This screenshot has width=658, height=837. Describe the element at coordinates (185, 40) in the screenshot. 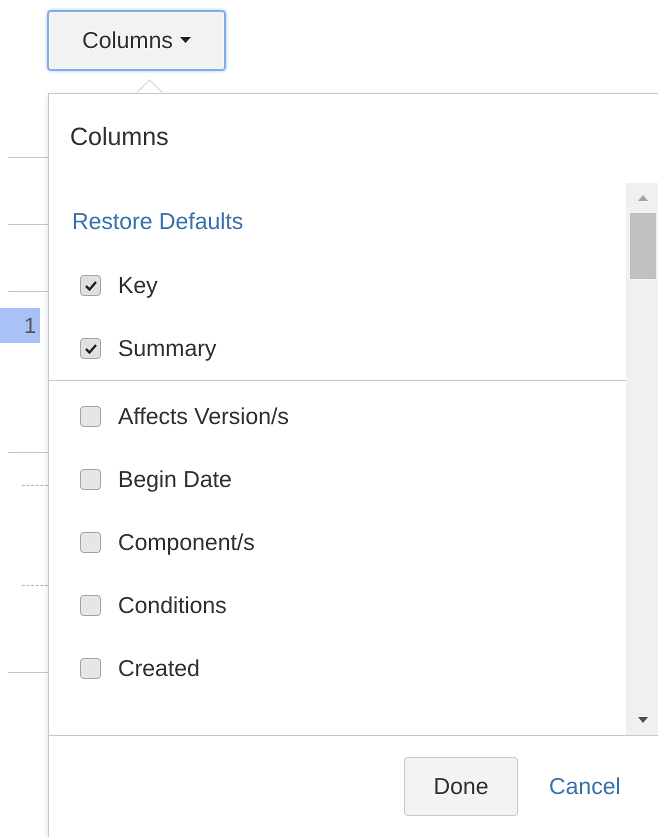

I see `caret-icon` at that location.